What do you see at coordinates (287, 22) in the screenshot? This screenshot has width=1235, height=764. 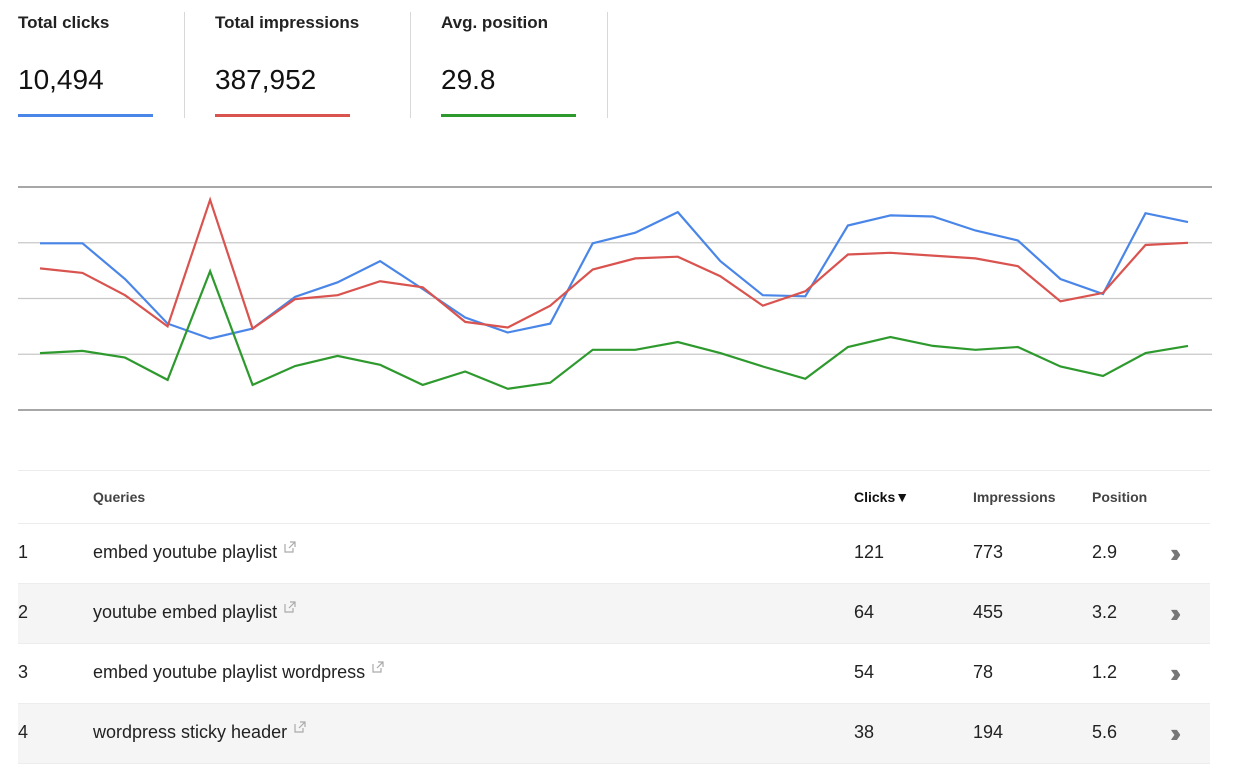 I see `metric-label: Total impressions` at bounding box center [287, 22].